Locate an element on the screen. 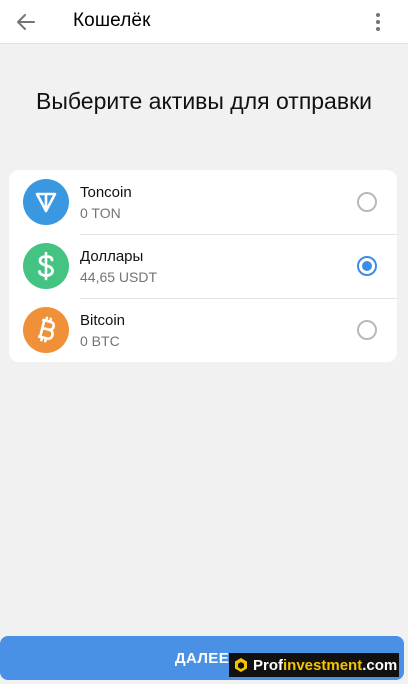 This screenshot has height=684, width=408. radio-usdt is located at coordinates (367, 266).